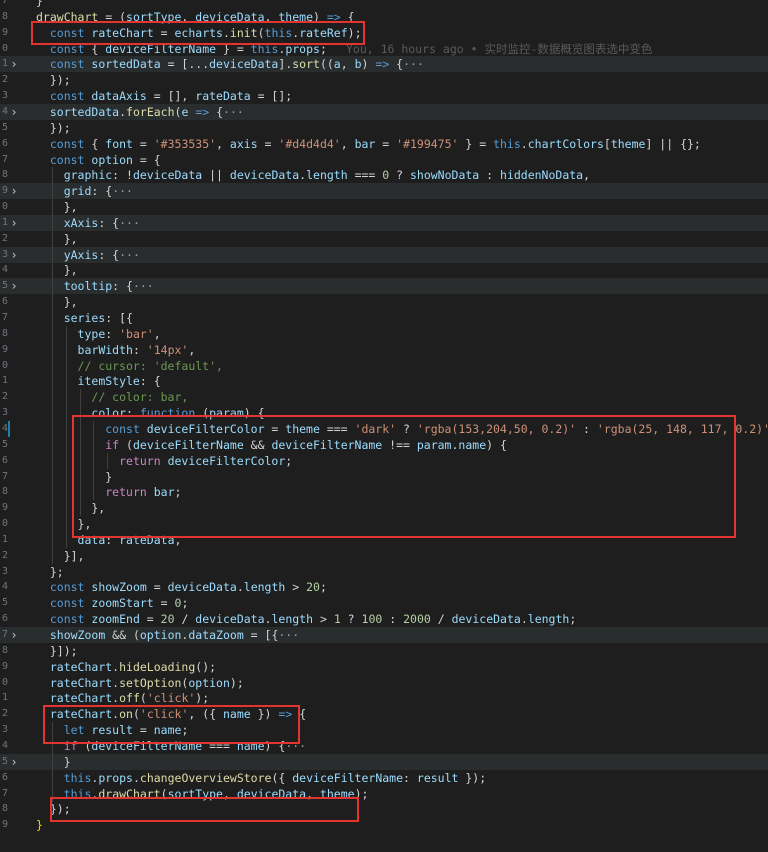  What do you see at coordinates (384, 191) in the screenshot?
I see `code-line: 9 › grid: {···` at bounding box center [384, 191].